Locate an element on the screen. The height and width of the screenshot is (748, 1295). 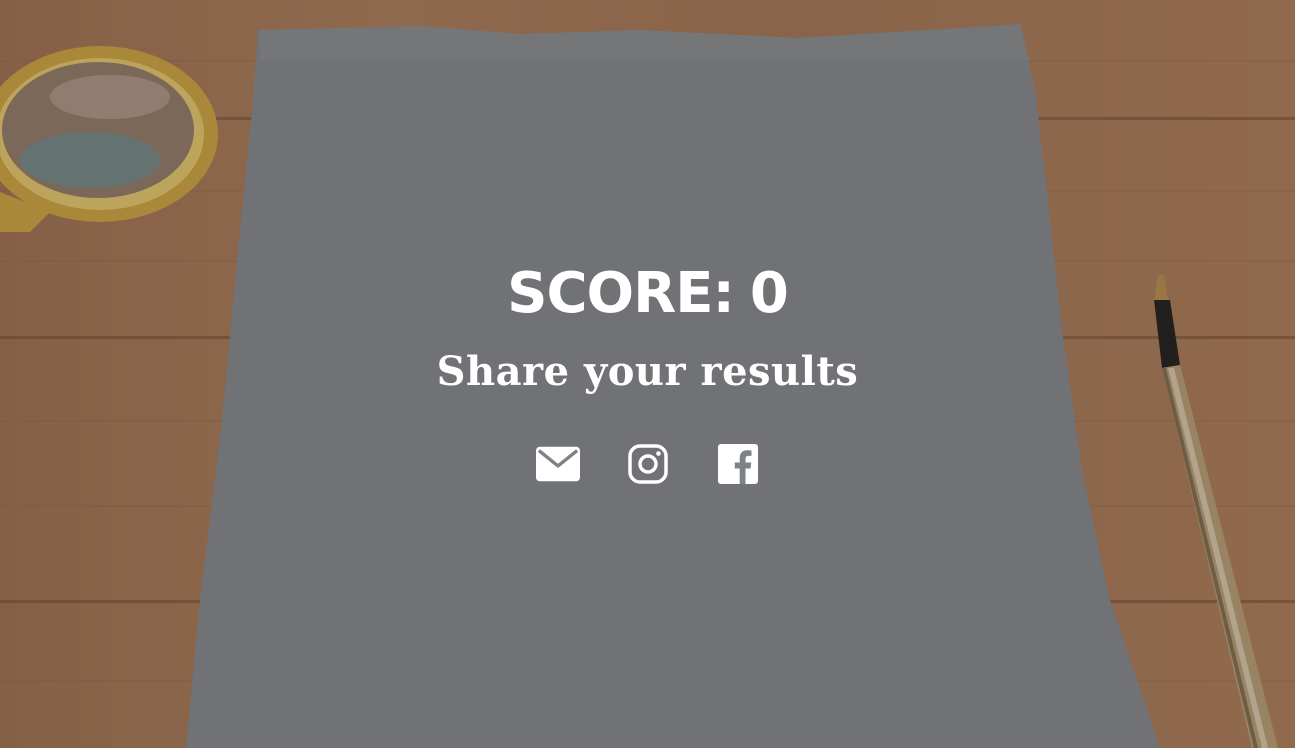
mail-icon is located at coordinates (557, 464).